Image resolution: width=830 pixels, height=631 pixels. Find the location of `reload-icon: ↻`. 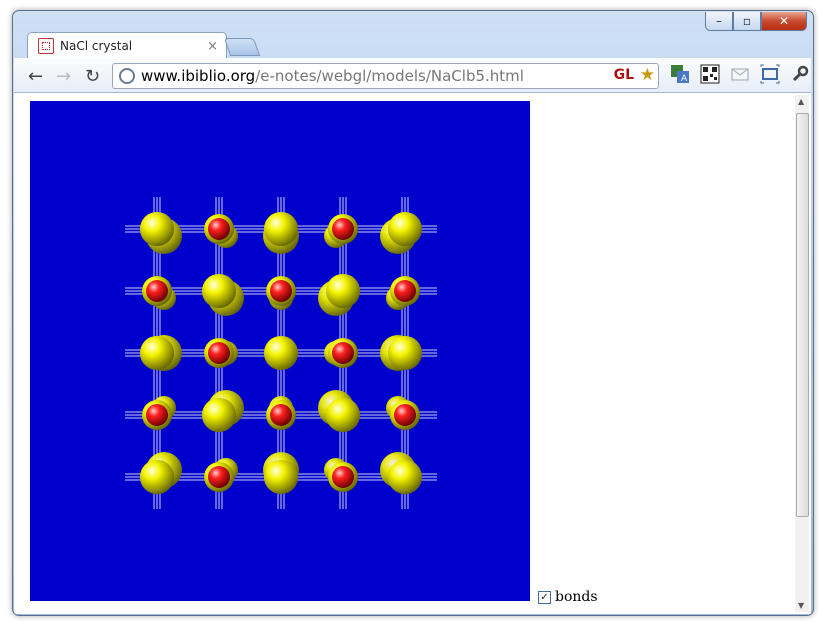

reload-icon: ↻ is located at coordinates (92, 76).